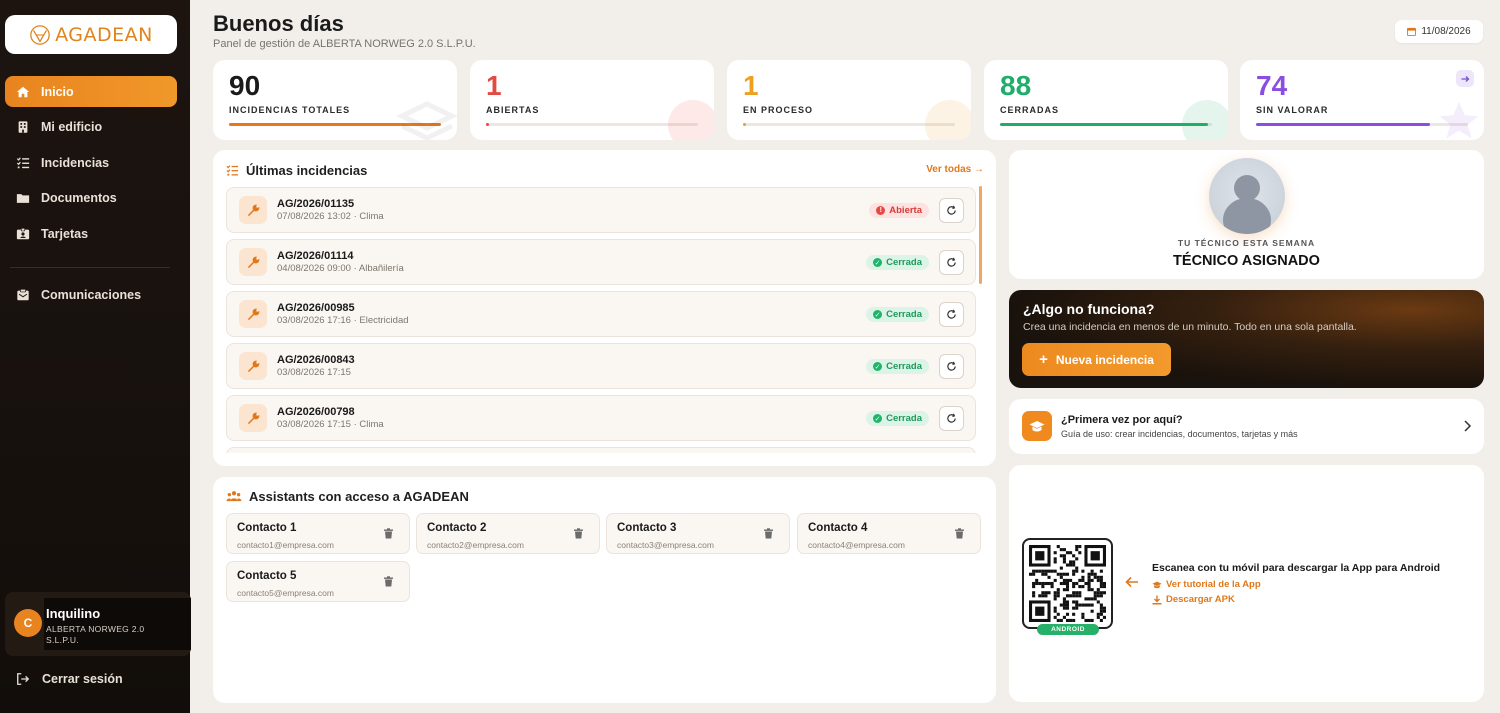 The image size is (1500, 713). I want to click on sidebar-item-label: Inicio, so click(57, 91).